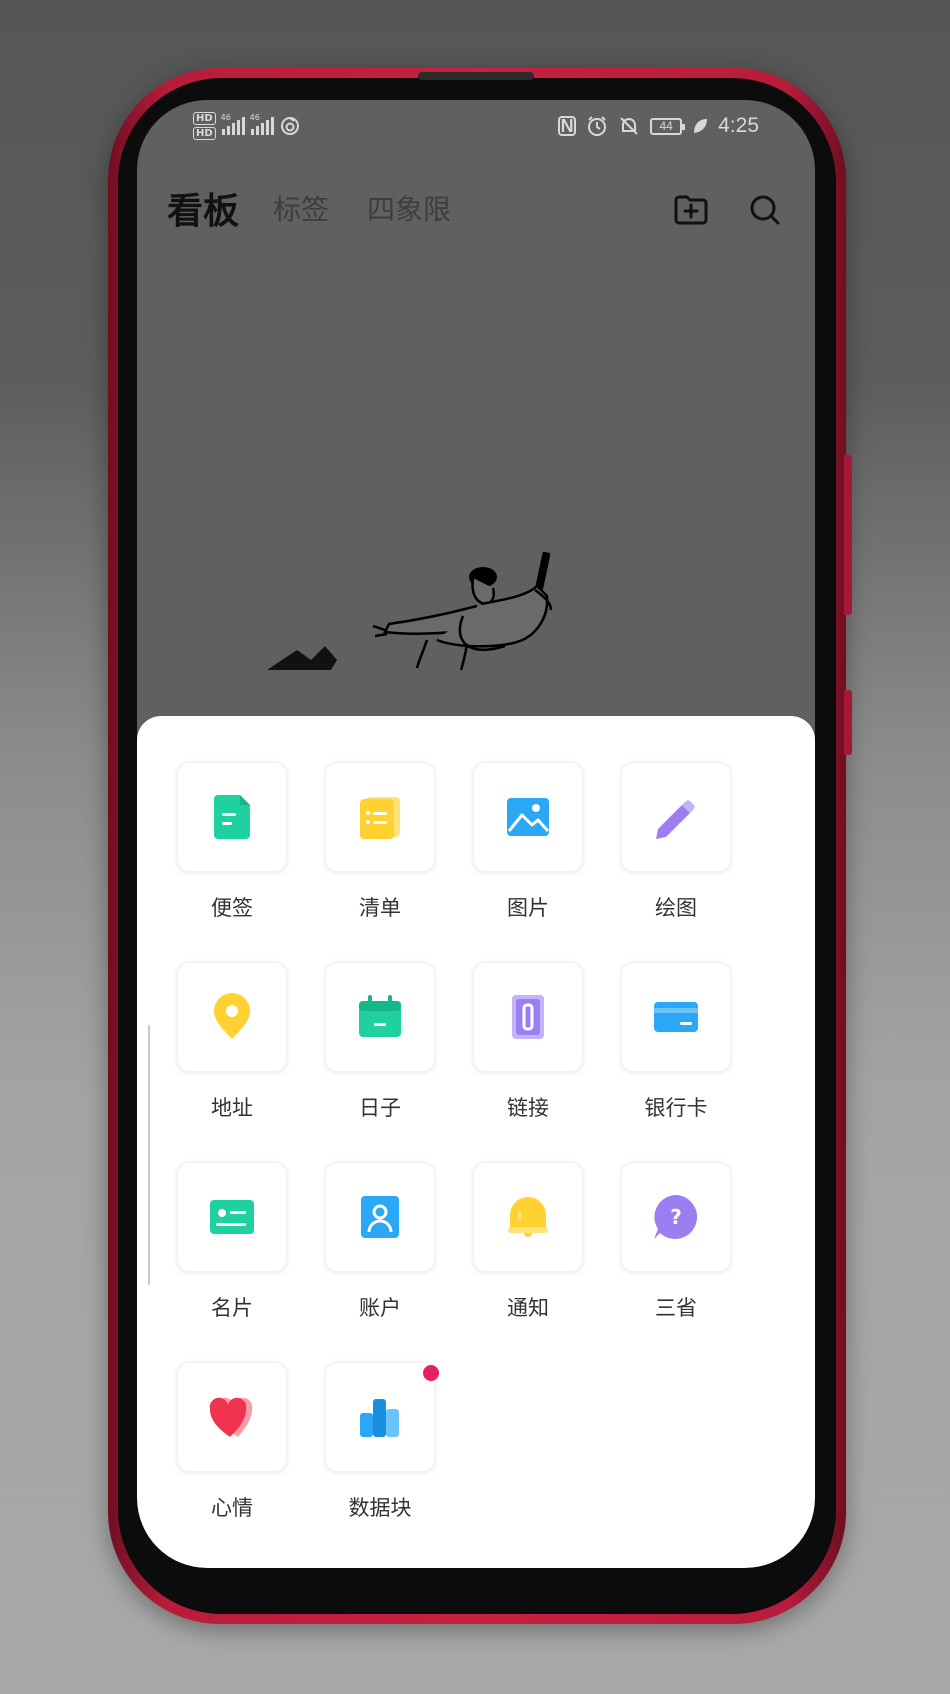  Describe the element at coordinates (629, 126) in the screenshot. I see `mute-bell-icon` at that location.